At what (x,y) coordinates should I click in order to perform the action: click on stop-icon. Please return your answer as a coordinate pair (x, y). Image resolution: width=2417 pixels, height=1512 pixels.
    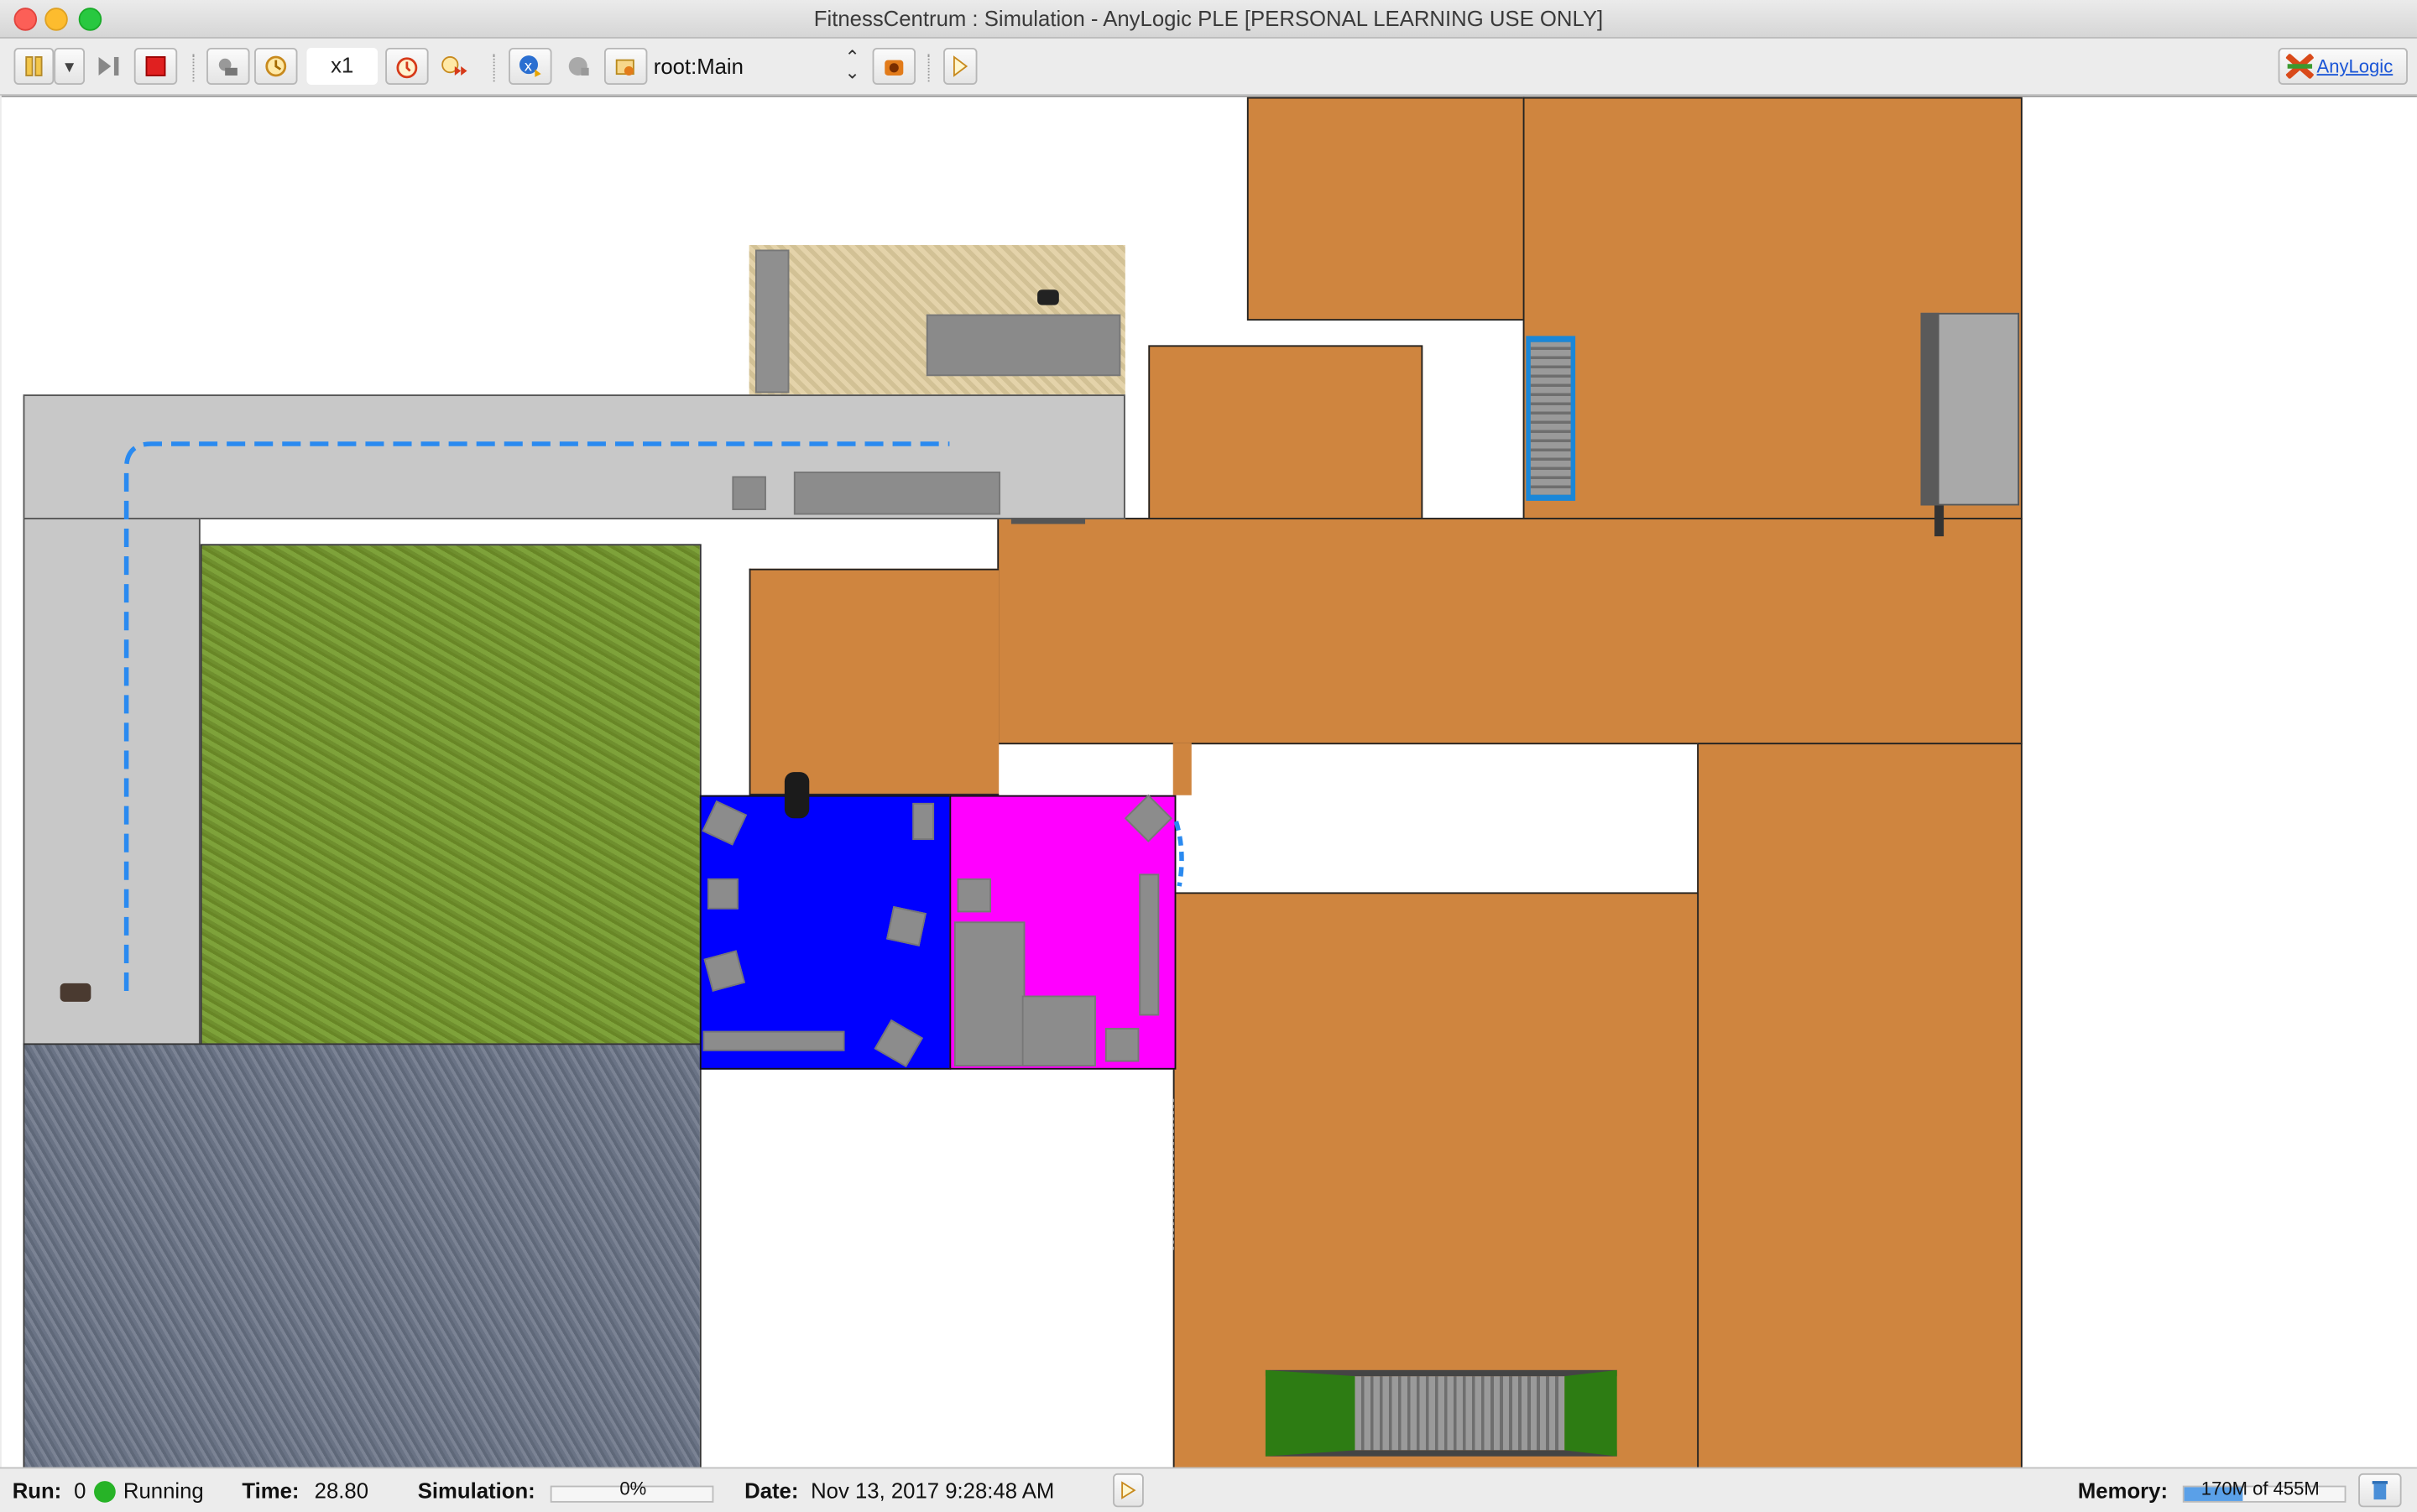
    Looking at the image, I should click on (155, 66).